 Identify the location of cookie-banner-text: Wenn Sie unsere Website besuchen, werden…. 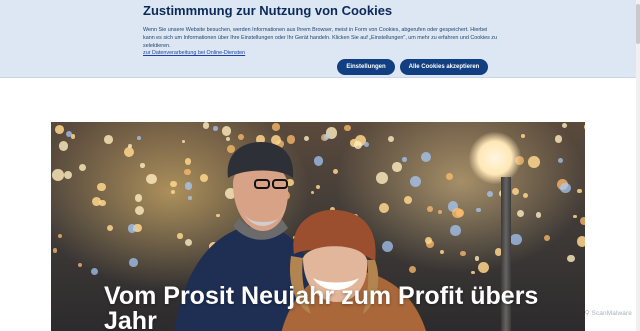
(320, 38).